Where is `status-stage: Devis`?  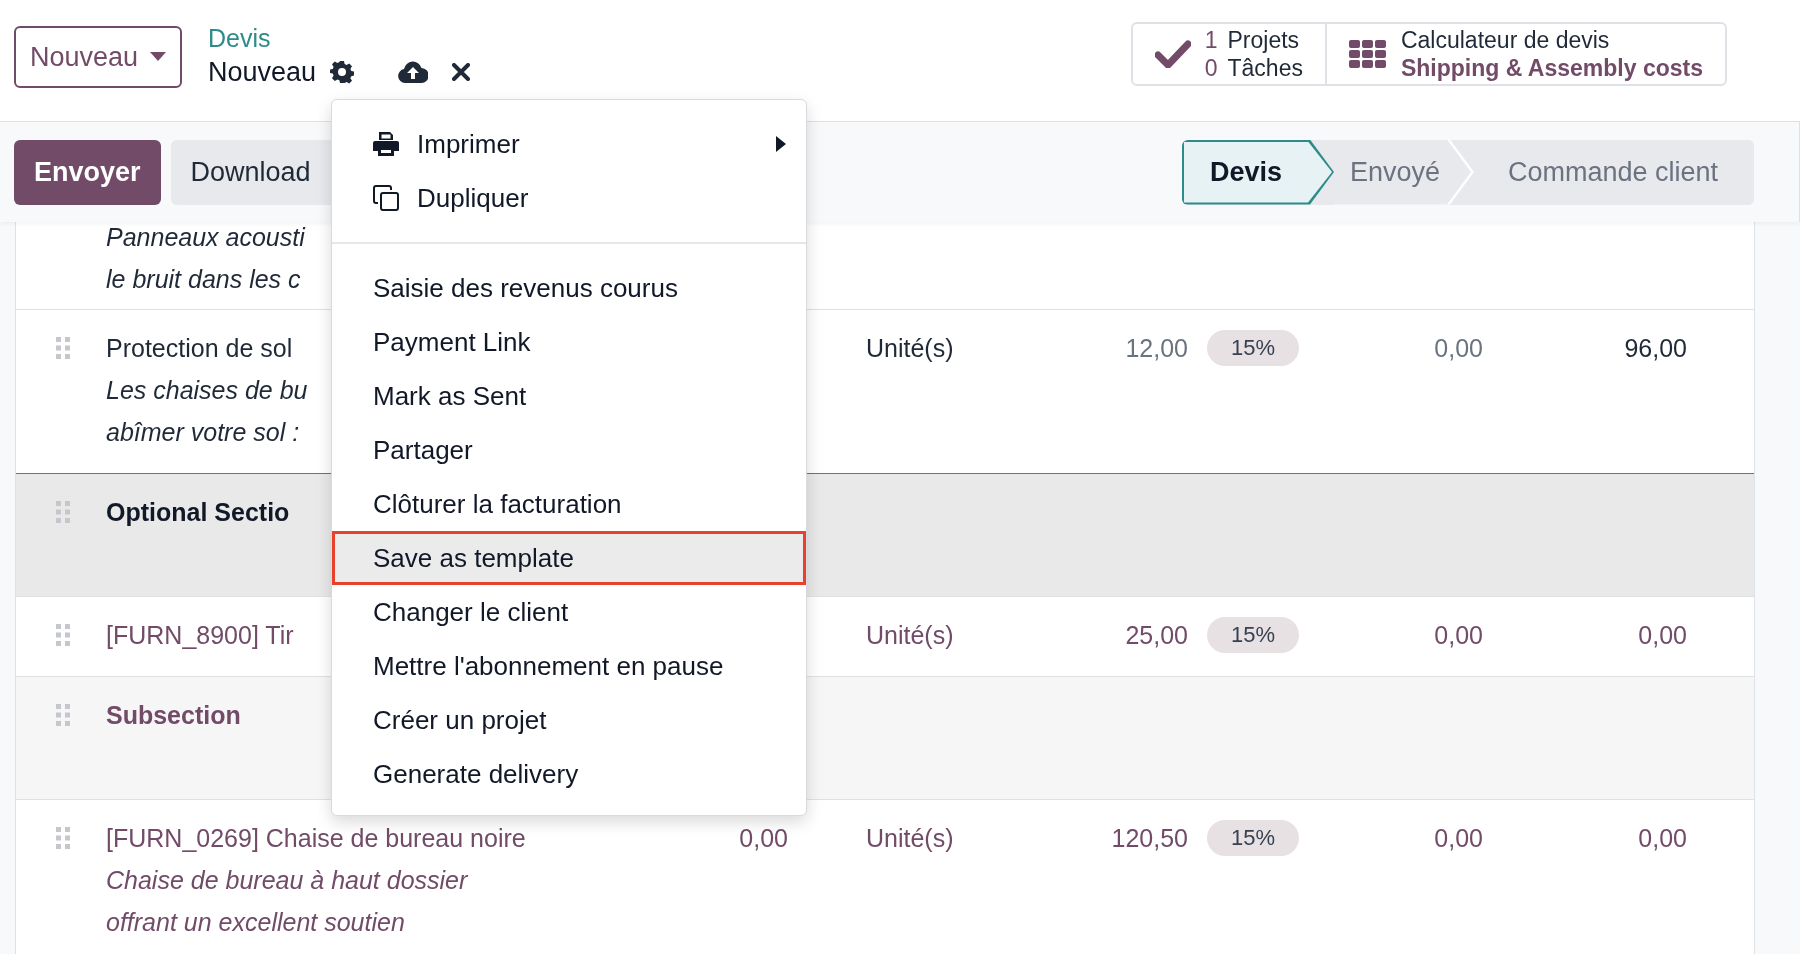 status-stage: Devis is located at coordinates (1258, 172).